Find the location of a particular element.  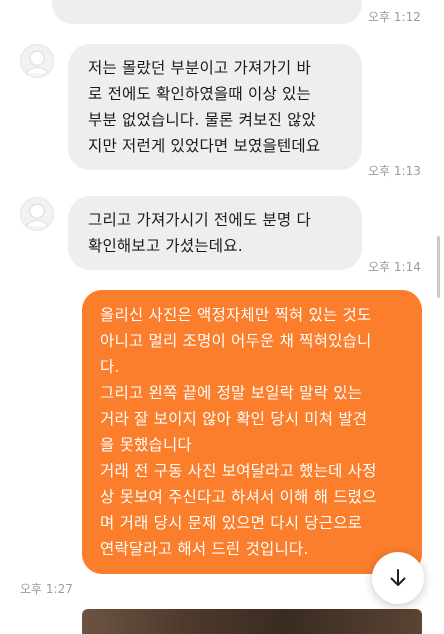

message-line: 아니고 멀리 조명이 어두운 채 찍혀있습니 is located at coordinates (236, 341).